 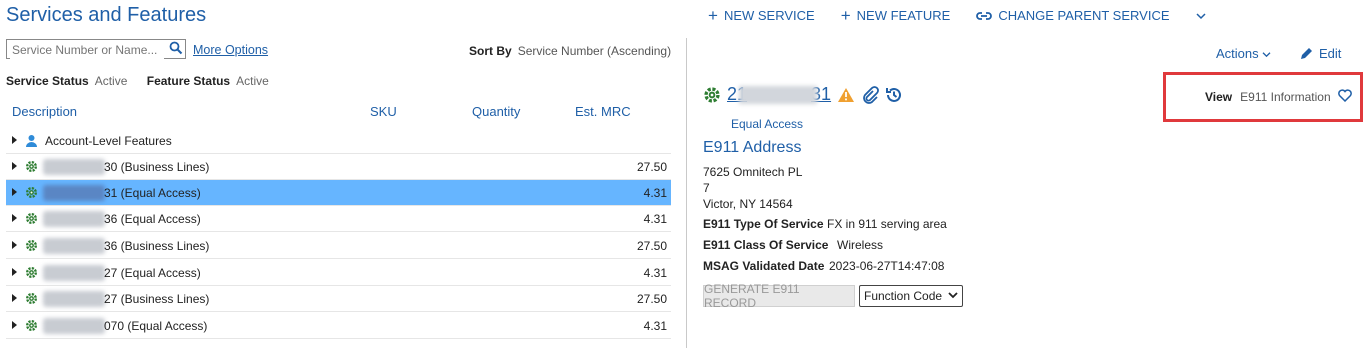 What do you see at coordinates (706, 188) in the screenshot?
I see `address-line-2: 7` at bounding box center [706, 188].